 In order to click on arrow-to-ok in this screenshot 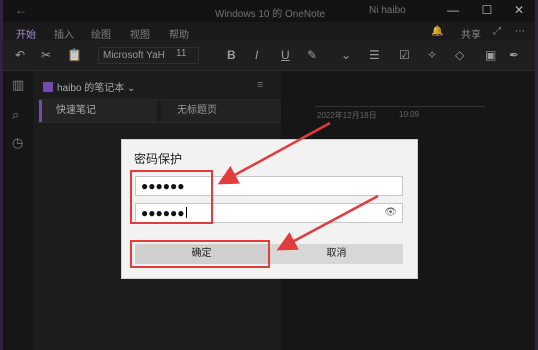, I will do `click(327, 222)`.